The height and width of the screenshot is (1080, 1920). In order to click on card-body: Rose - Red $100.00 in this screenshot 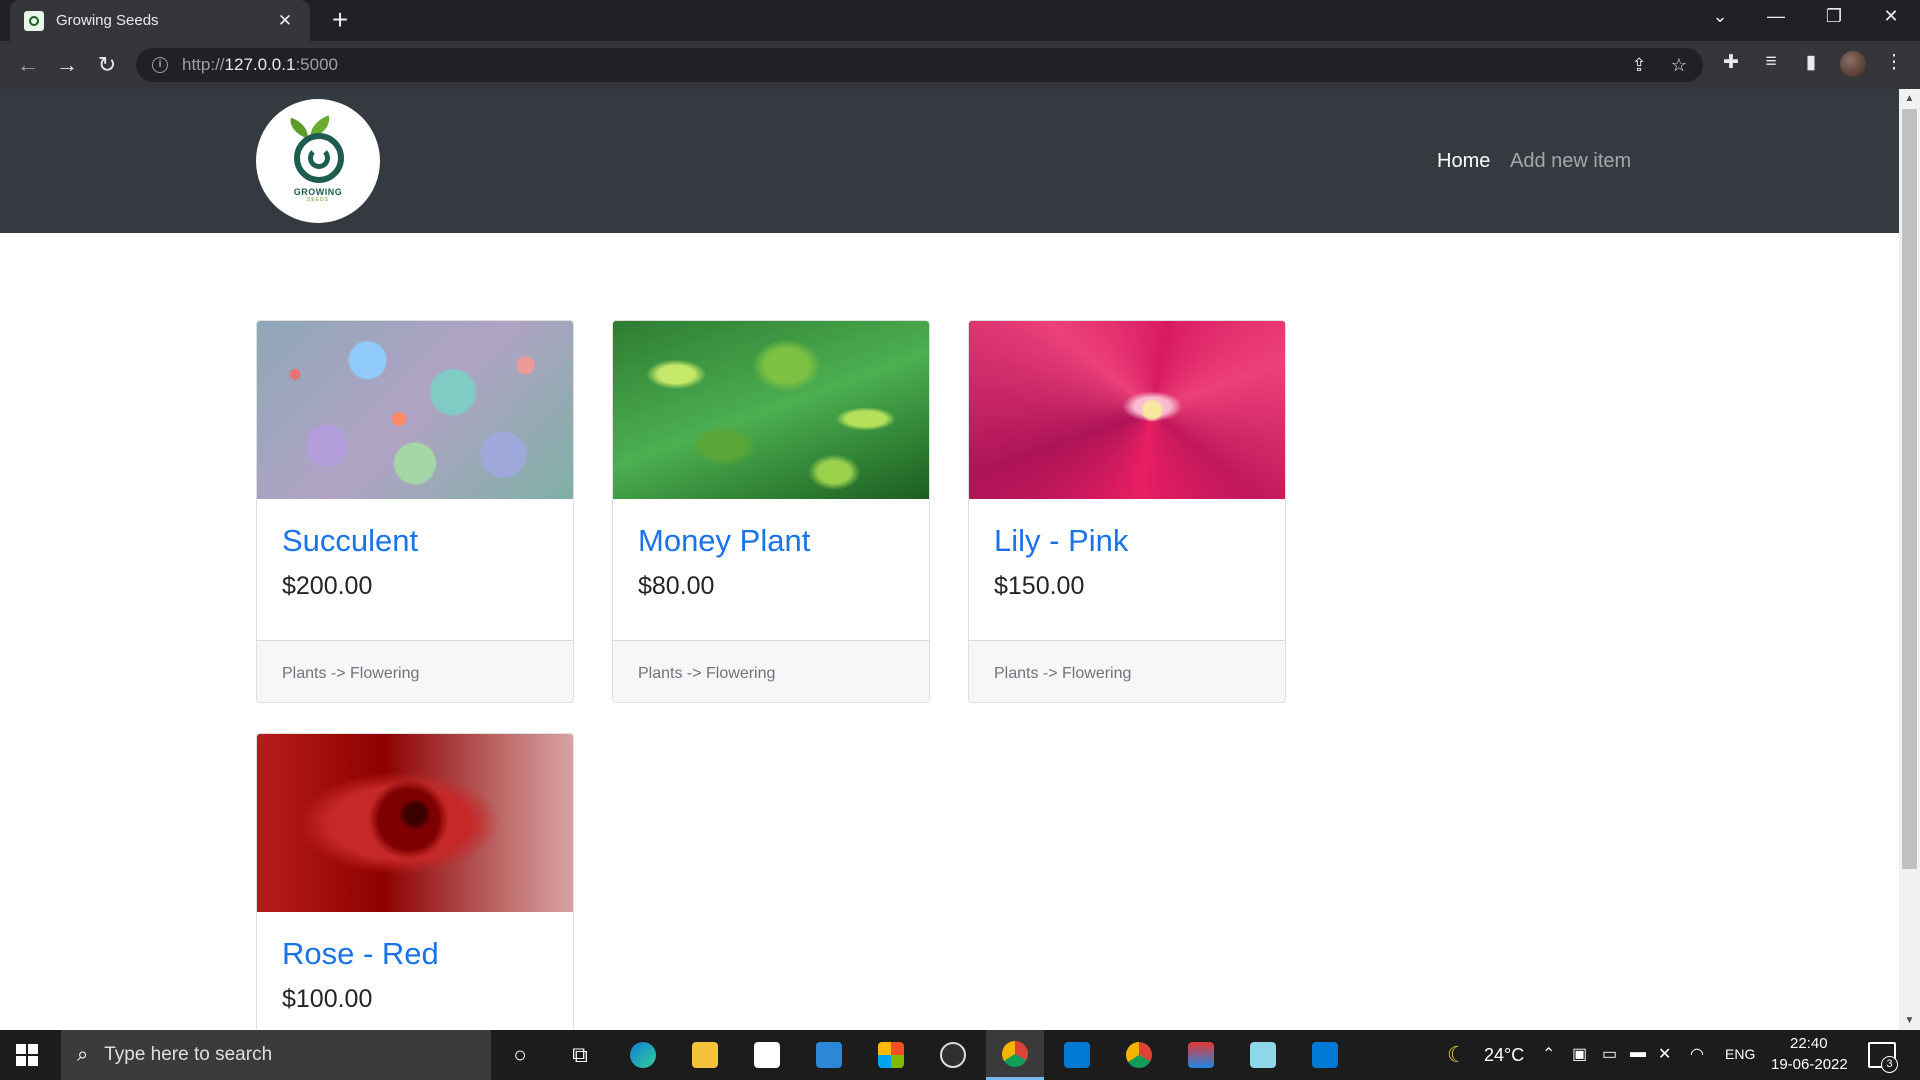, I will do `click(415, 971)`.